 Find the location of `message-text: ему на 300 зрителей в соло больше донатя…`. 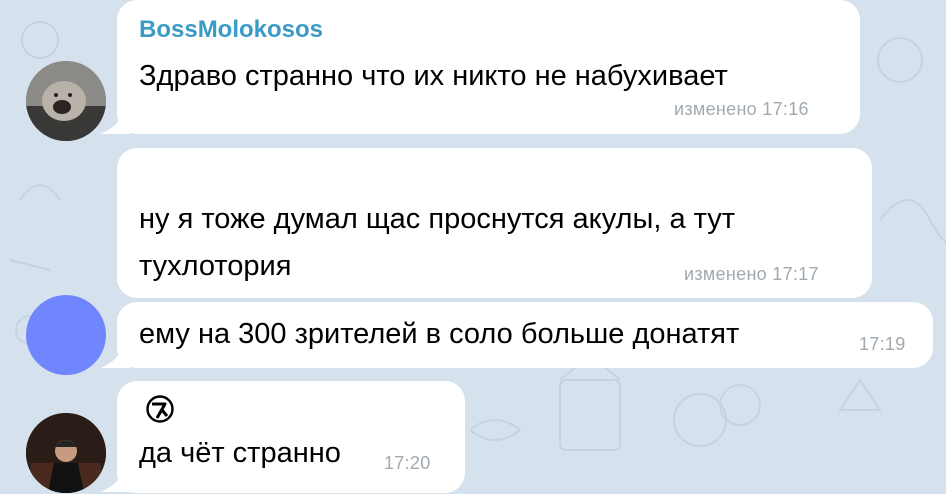

message-text: ему на 300 зрителей в соло больше донатя… is located at coordinates (439, 334).